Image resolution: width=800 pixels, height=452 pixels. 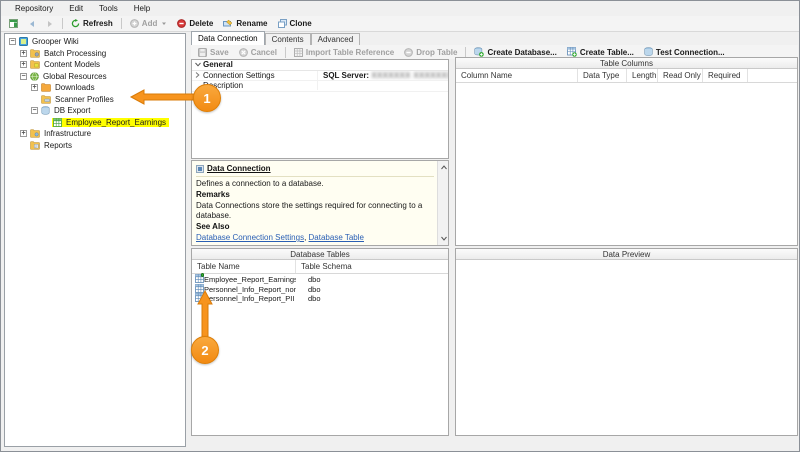 I want to click on link-database-table: Database Table, so click(x=336, y=237).